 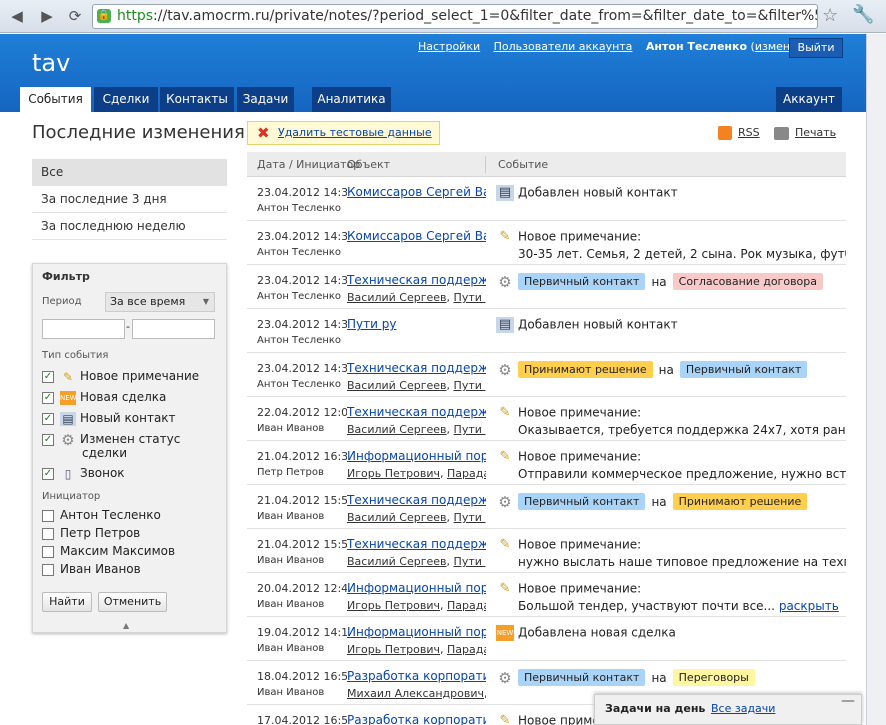 What do you see at coordinates (91, 533) in the screenshot?
I see `initiator-petr: Петр Петров` at bounding box center [91, 533].